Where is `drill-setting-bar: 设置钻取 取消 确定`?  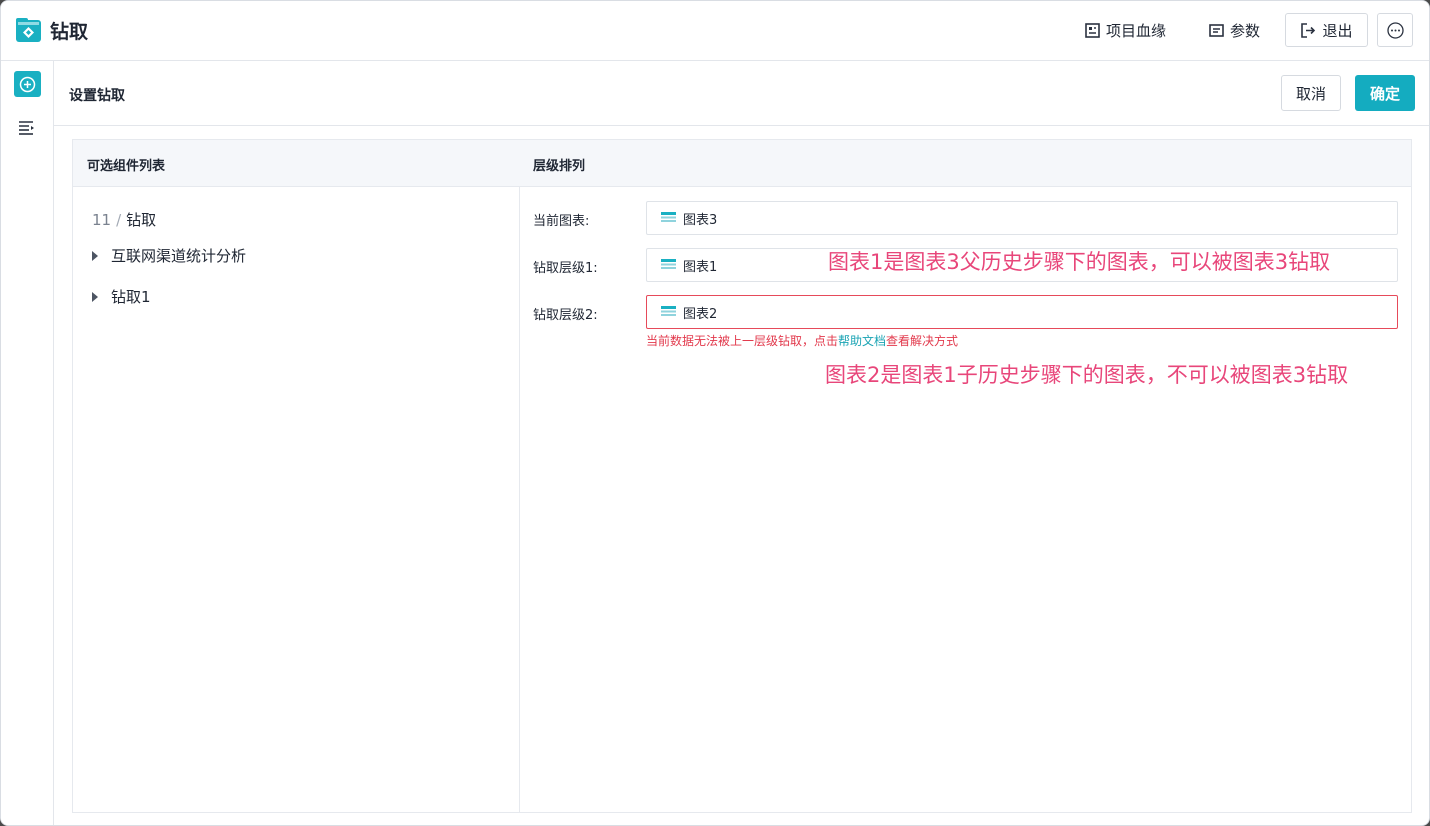 drill-setting-bar: 设置钻取 取消 确定 is located at coordinates (741, 93).